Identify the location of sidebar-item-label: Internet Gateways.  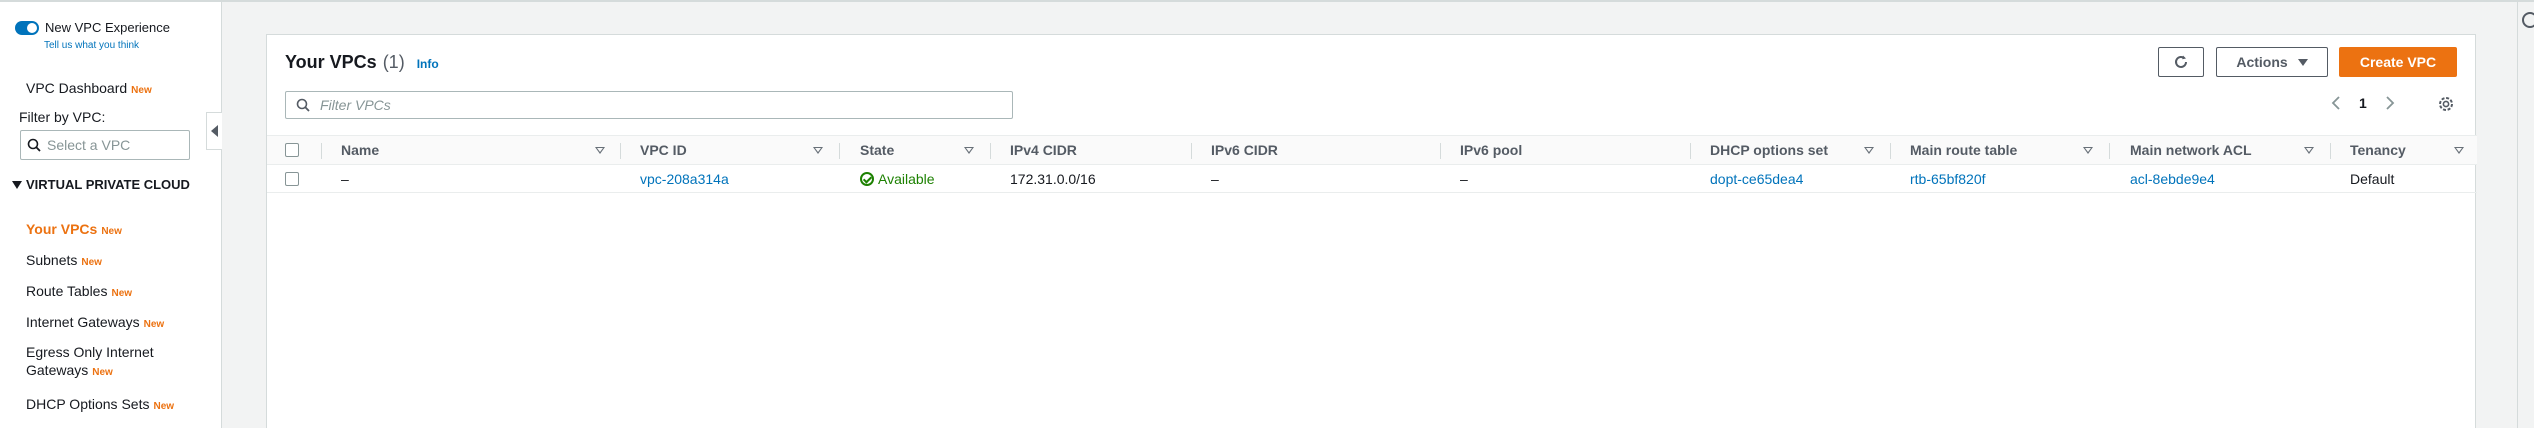
(83, 322).